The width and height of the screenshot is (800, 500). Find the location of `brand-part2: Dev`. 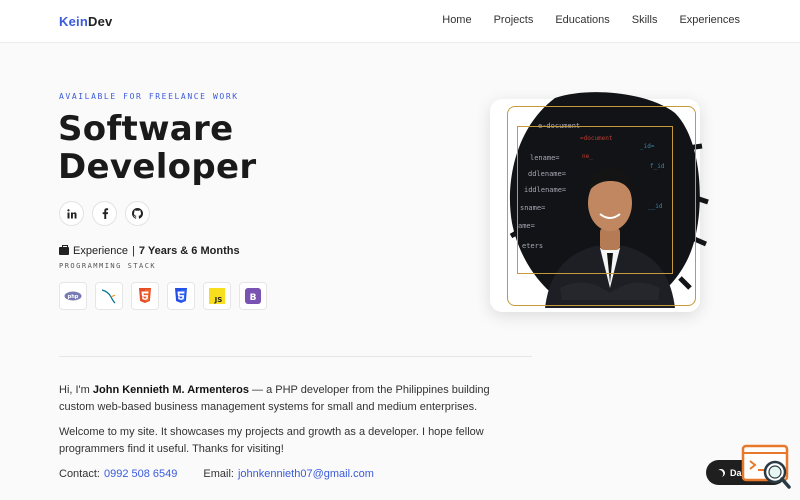

brand-part2: Dev is located at coordinates (100, 21).